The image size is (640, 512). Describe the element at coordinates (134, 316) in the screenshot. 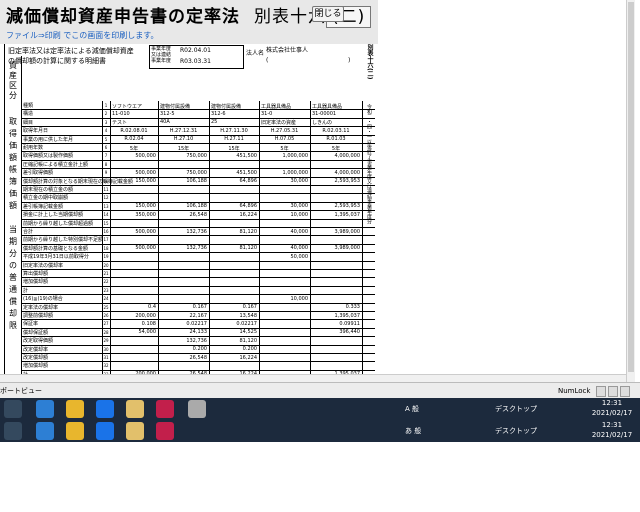

I see `table-cell: 200,000` at that location.